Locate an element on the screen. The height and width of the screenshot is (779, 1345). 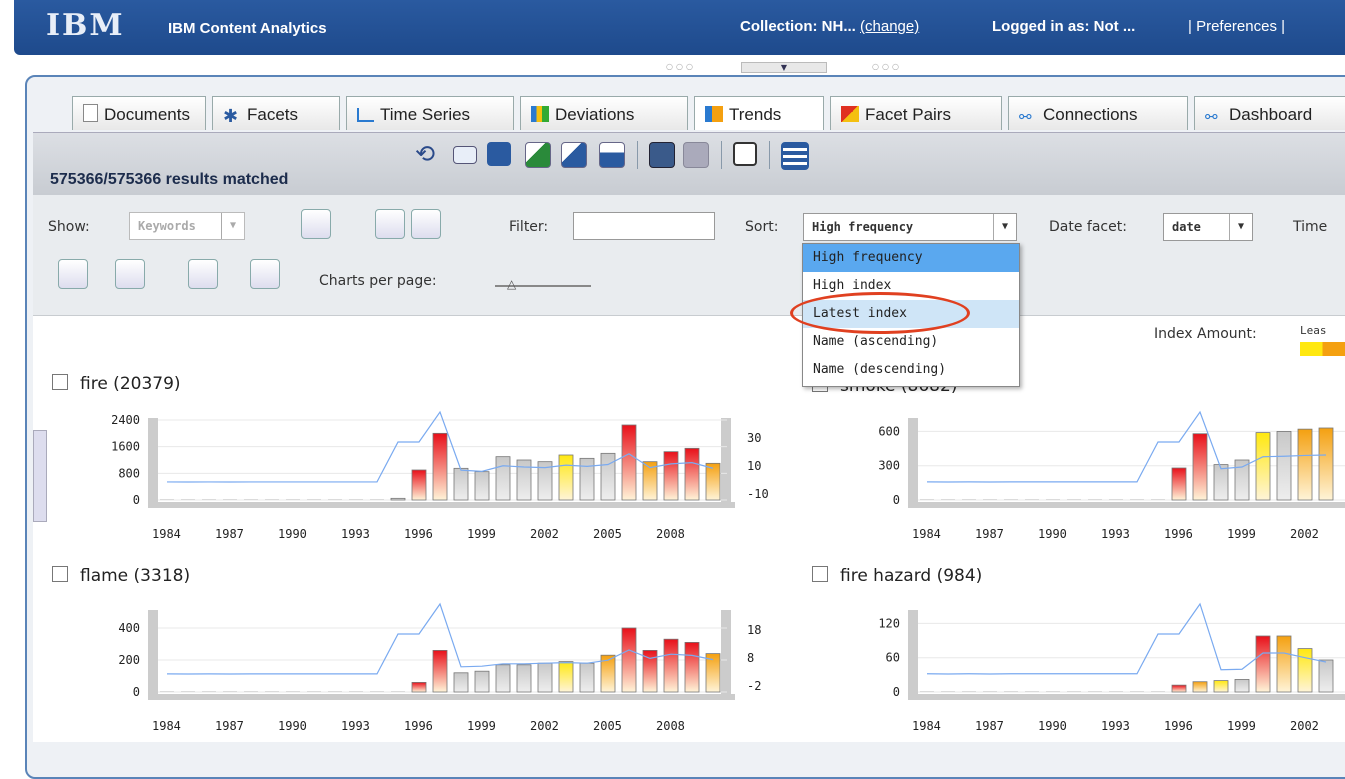
chart-fire-hazard-header: fire hazard (984) is located at coordinates (897, 576).